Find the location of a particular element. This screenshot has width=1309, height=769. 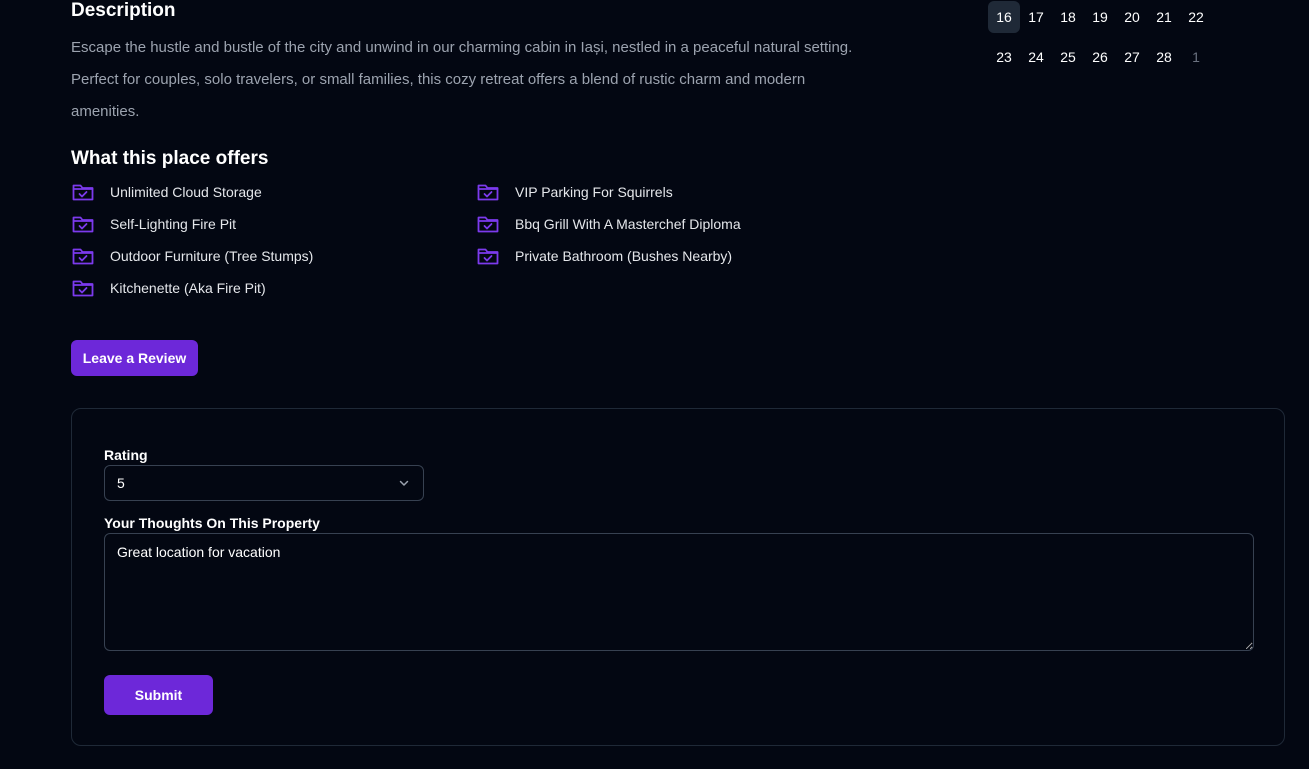

thoughts-textarea: Great location for vacation is located at coordinates (679, 592).